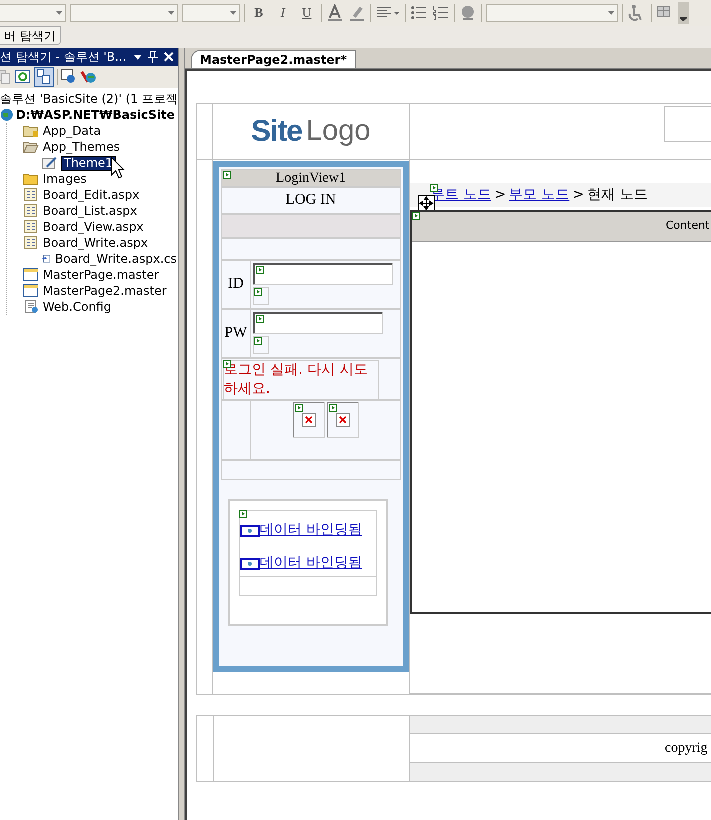 The width and height of the screenshot is (711, 820). I want to click on font-color-icon, so click(335, 13).